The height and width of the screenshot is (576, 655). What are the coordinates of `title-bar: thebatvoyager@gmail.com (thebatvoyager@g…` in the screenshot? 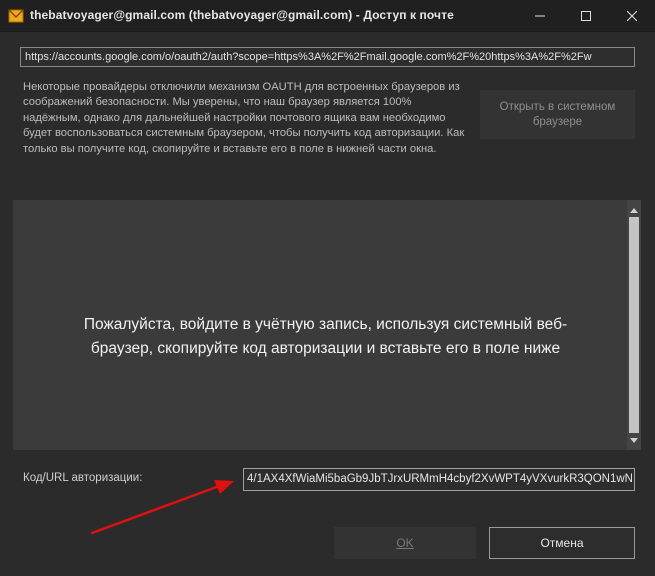 It's located at (327, 16).